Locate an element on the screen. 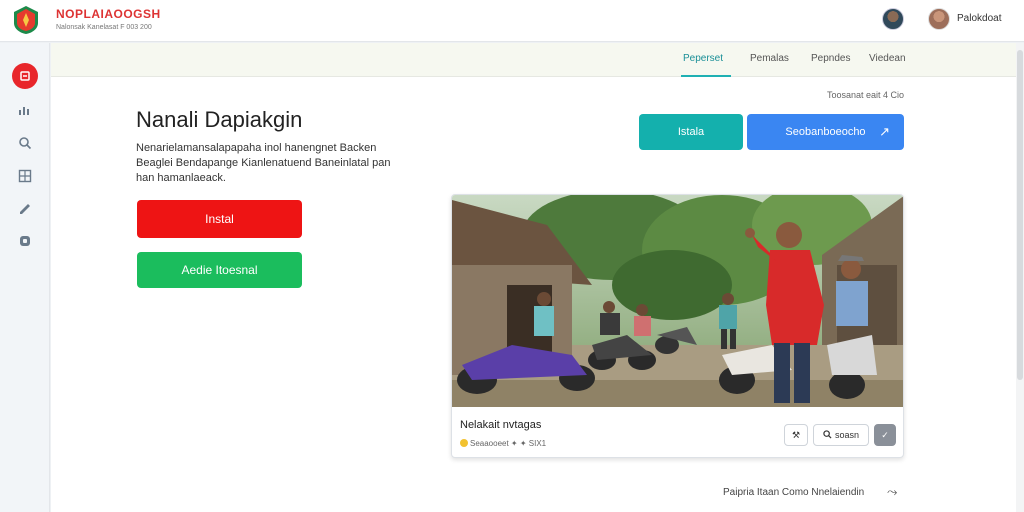 Image resolution: width=1024 pixels, height=512 pixels. brand-subtitle: Nalonsak Kanelasat F 003 200 is located at coordinates (104, 27).